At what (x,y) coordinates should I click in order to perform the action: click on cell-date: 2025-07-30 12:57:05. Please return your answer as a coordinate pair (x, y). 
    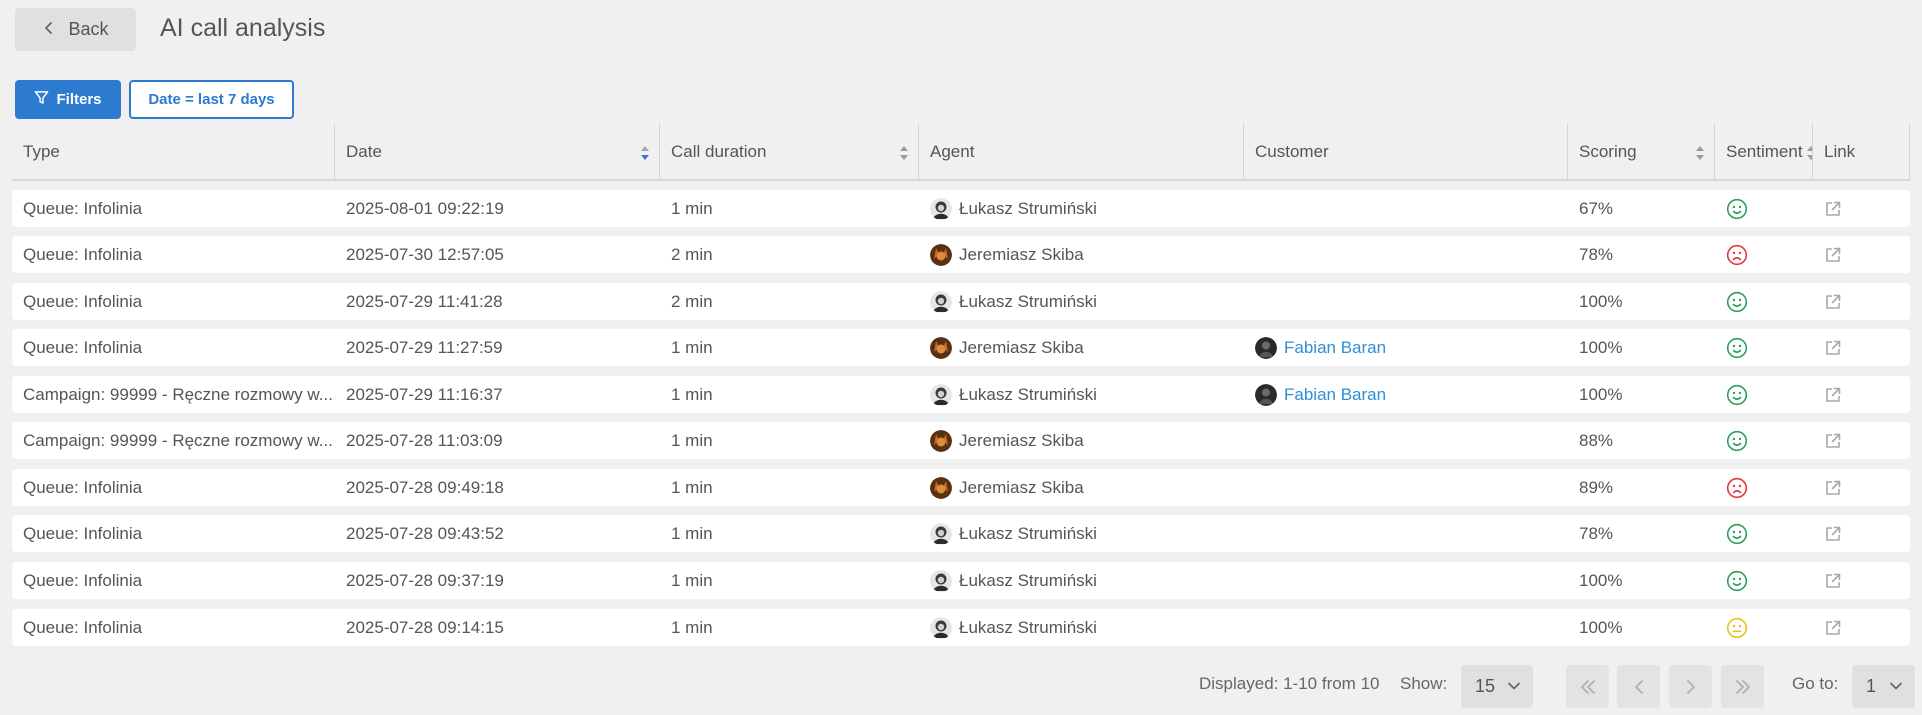
    Looking at the image, I should click on (425, 254).